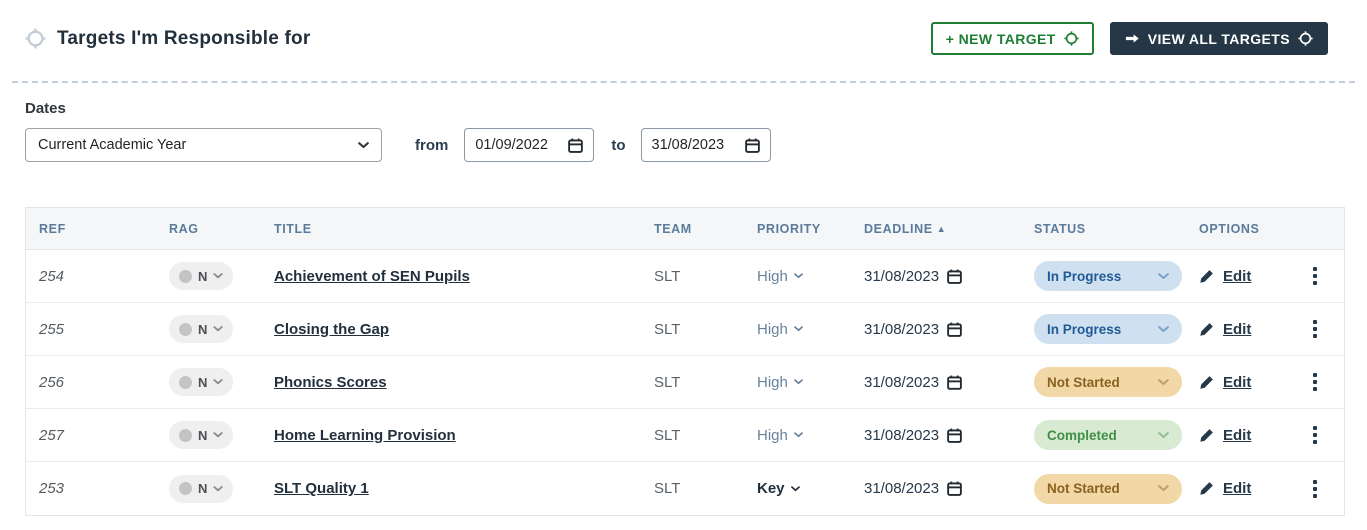 This screenshot has width=1367, height=530. I want to click on column-header-priority: PRIORITY, so click(802, 229).